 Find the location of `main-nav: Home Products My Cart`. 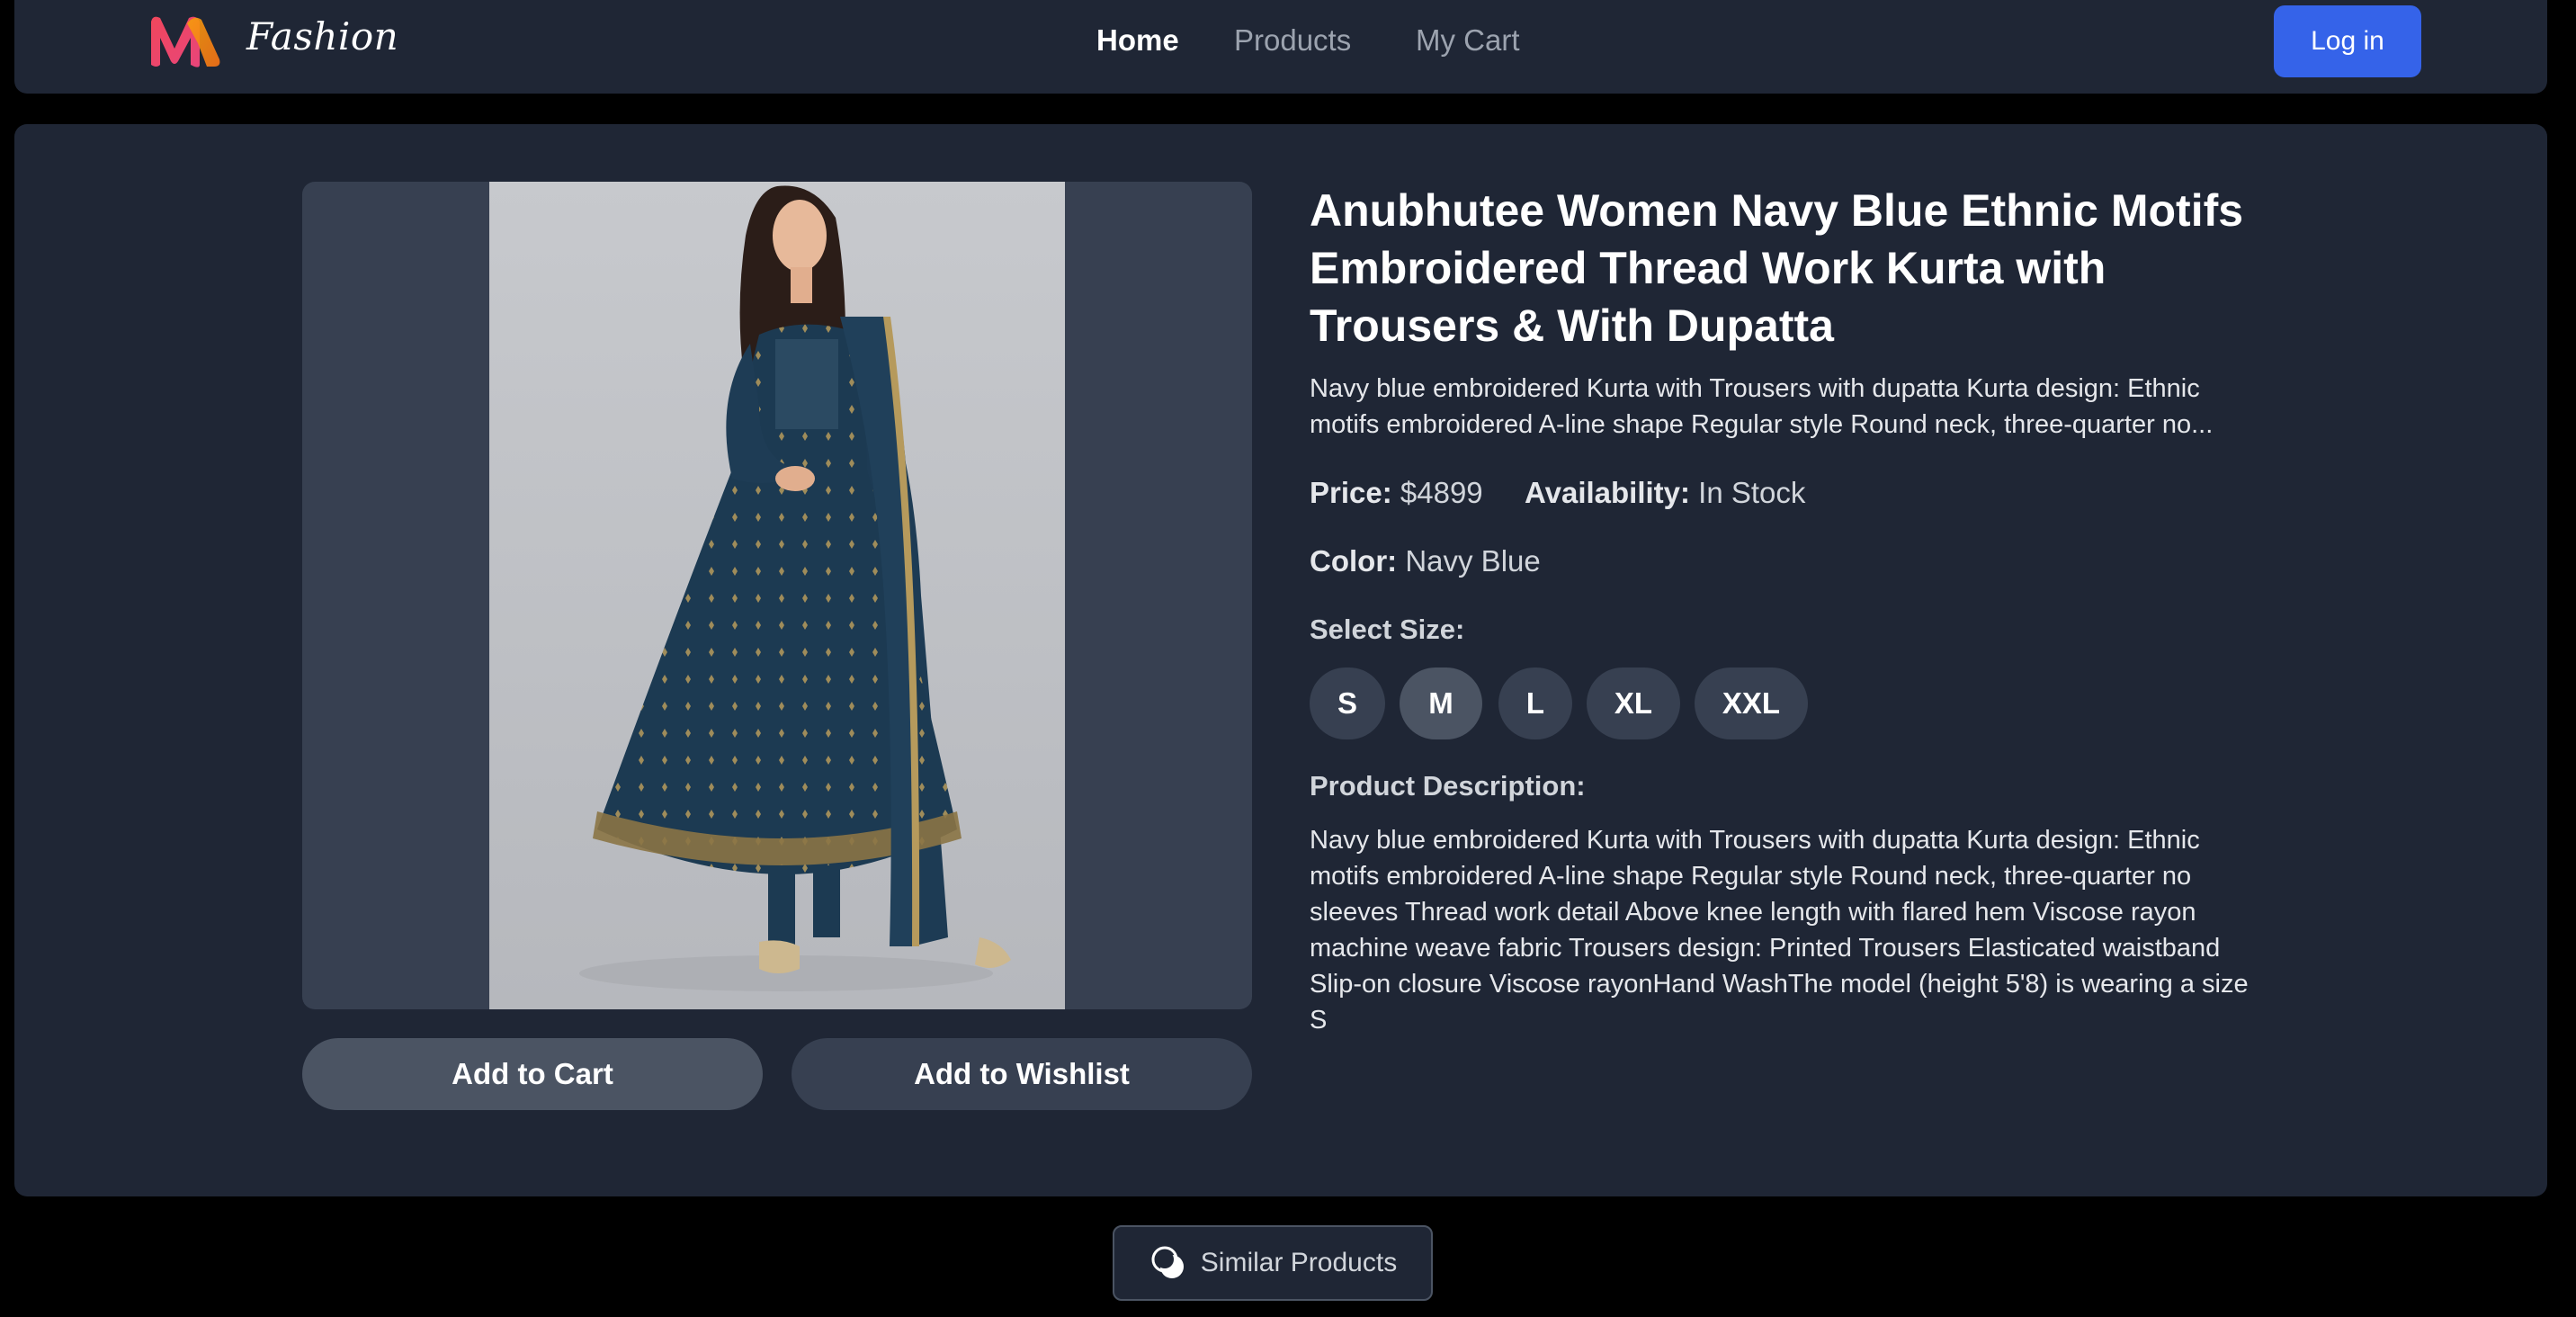

main-nav: Home Products My Cart is located at coordinates (1280, 41).